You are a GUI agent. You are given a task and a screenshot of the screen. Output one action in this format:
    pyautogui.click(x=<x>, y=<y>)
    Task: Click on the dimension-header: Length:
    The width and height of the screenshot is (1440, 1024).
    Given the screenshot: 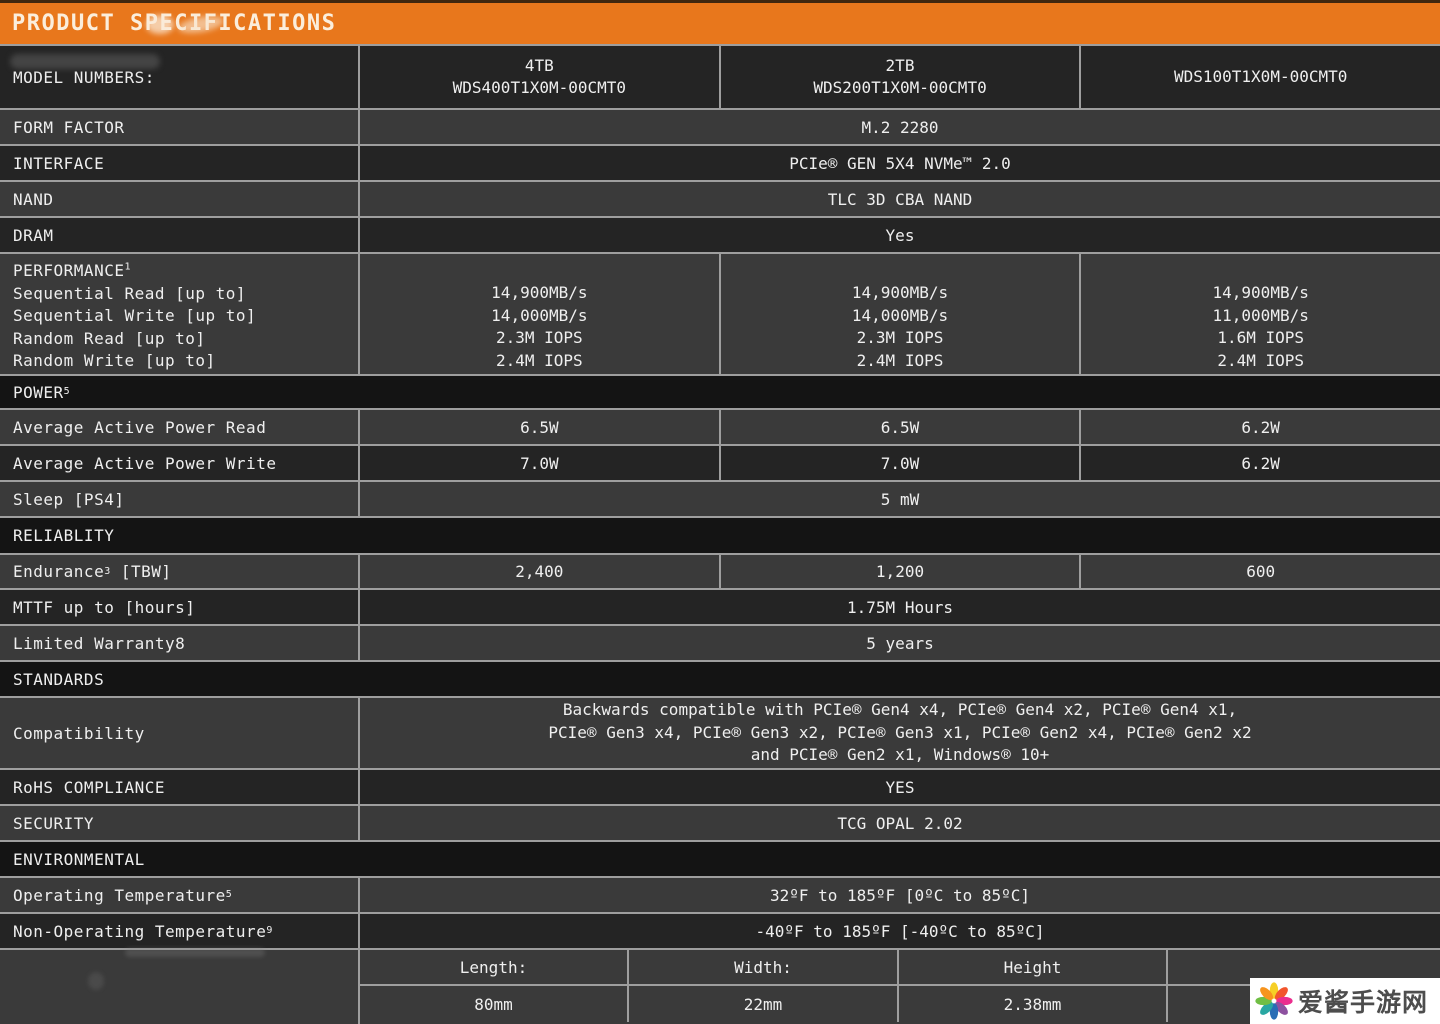 What is the action you would take?
    pyautogui.click(x=493, y=967)
    